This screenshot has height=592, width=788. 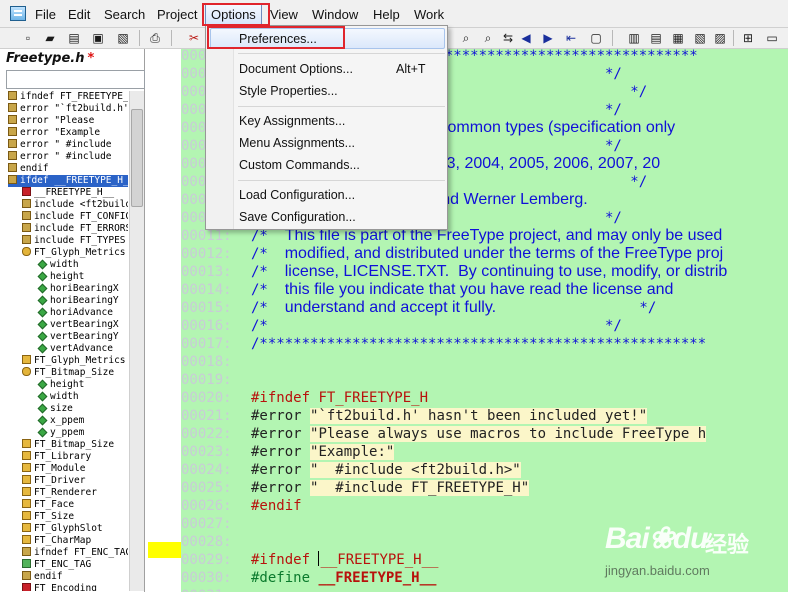 I want to click on bookmark-window-icon: ▢, so click(x=596, y=38).